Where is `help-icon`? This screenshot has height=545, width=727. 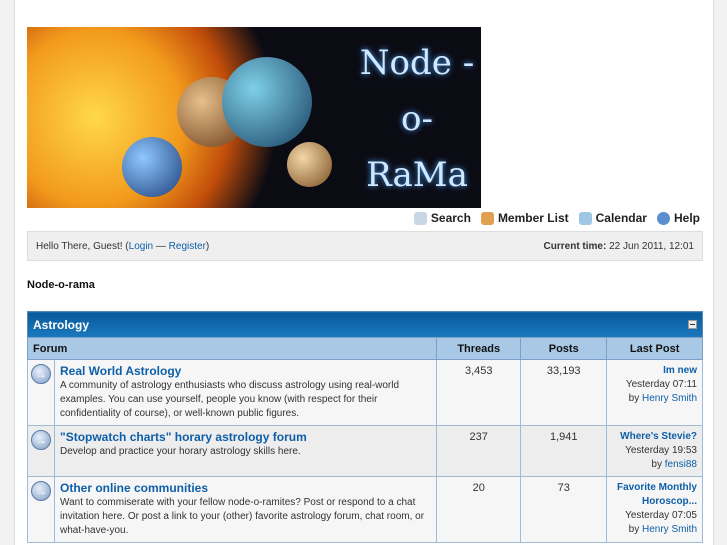
help-icon is located at coordinates (663, 218).